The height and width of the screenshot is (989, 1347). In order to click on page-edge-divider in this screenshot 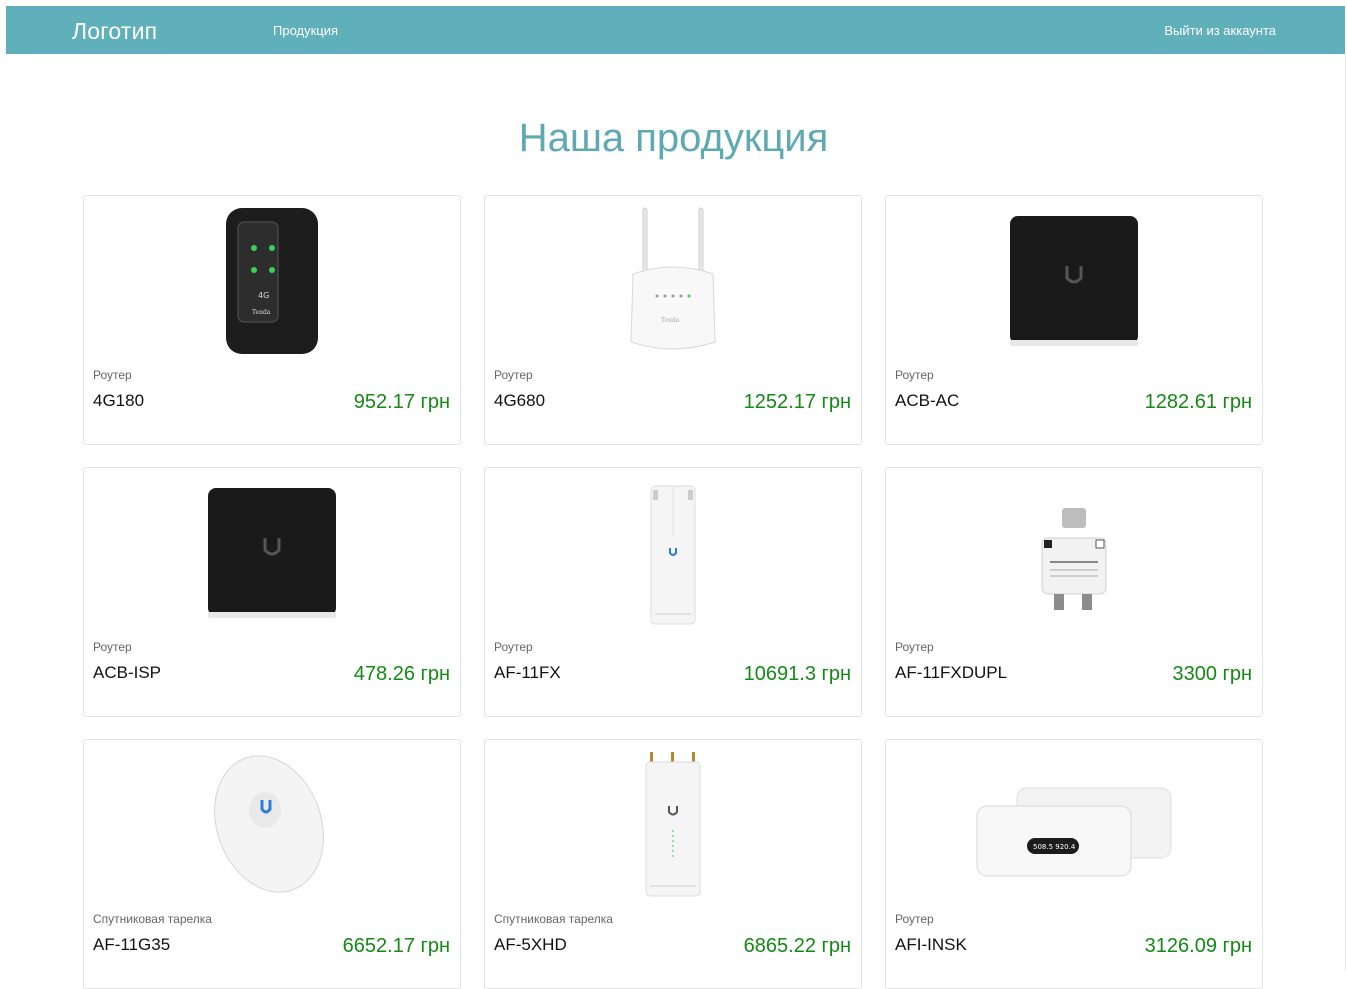, I will do `click(1345, 512)`.